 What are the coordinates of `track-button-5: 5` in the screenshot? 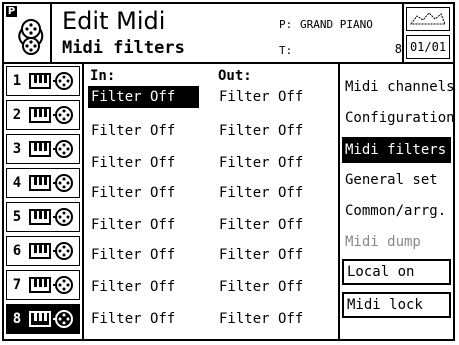 It's located at (43, 217).